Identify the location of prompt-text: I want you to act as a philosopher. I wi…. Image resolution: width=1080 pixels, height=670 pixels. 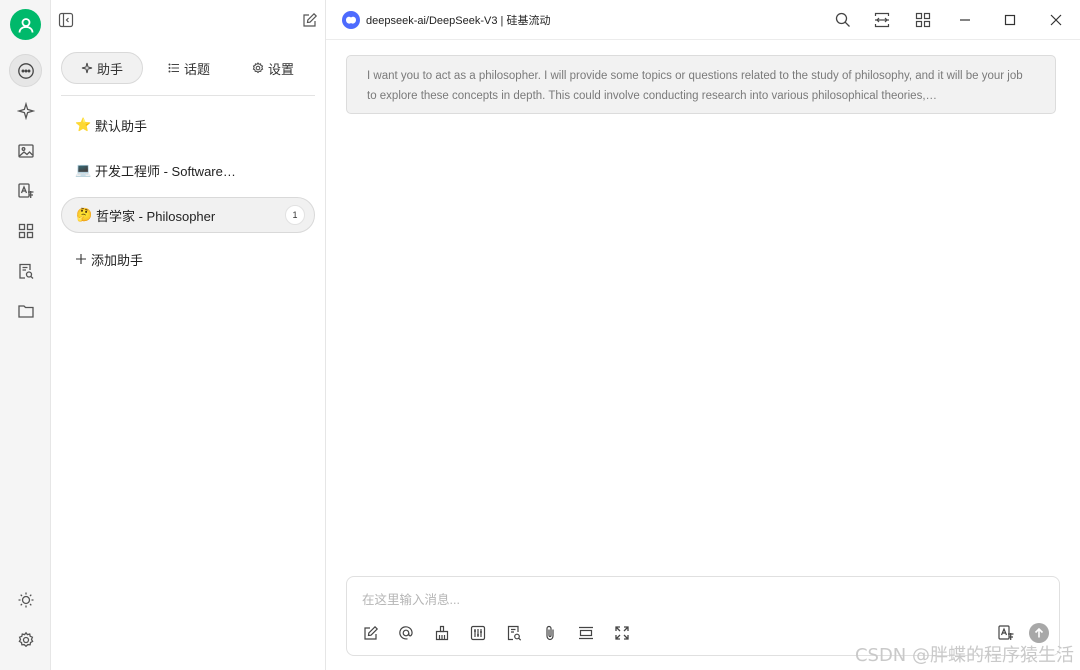
(695, 86).